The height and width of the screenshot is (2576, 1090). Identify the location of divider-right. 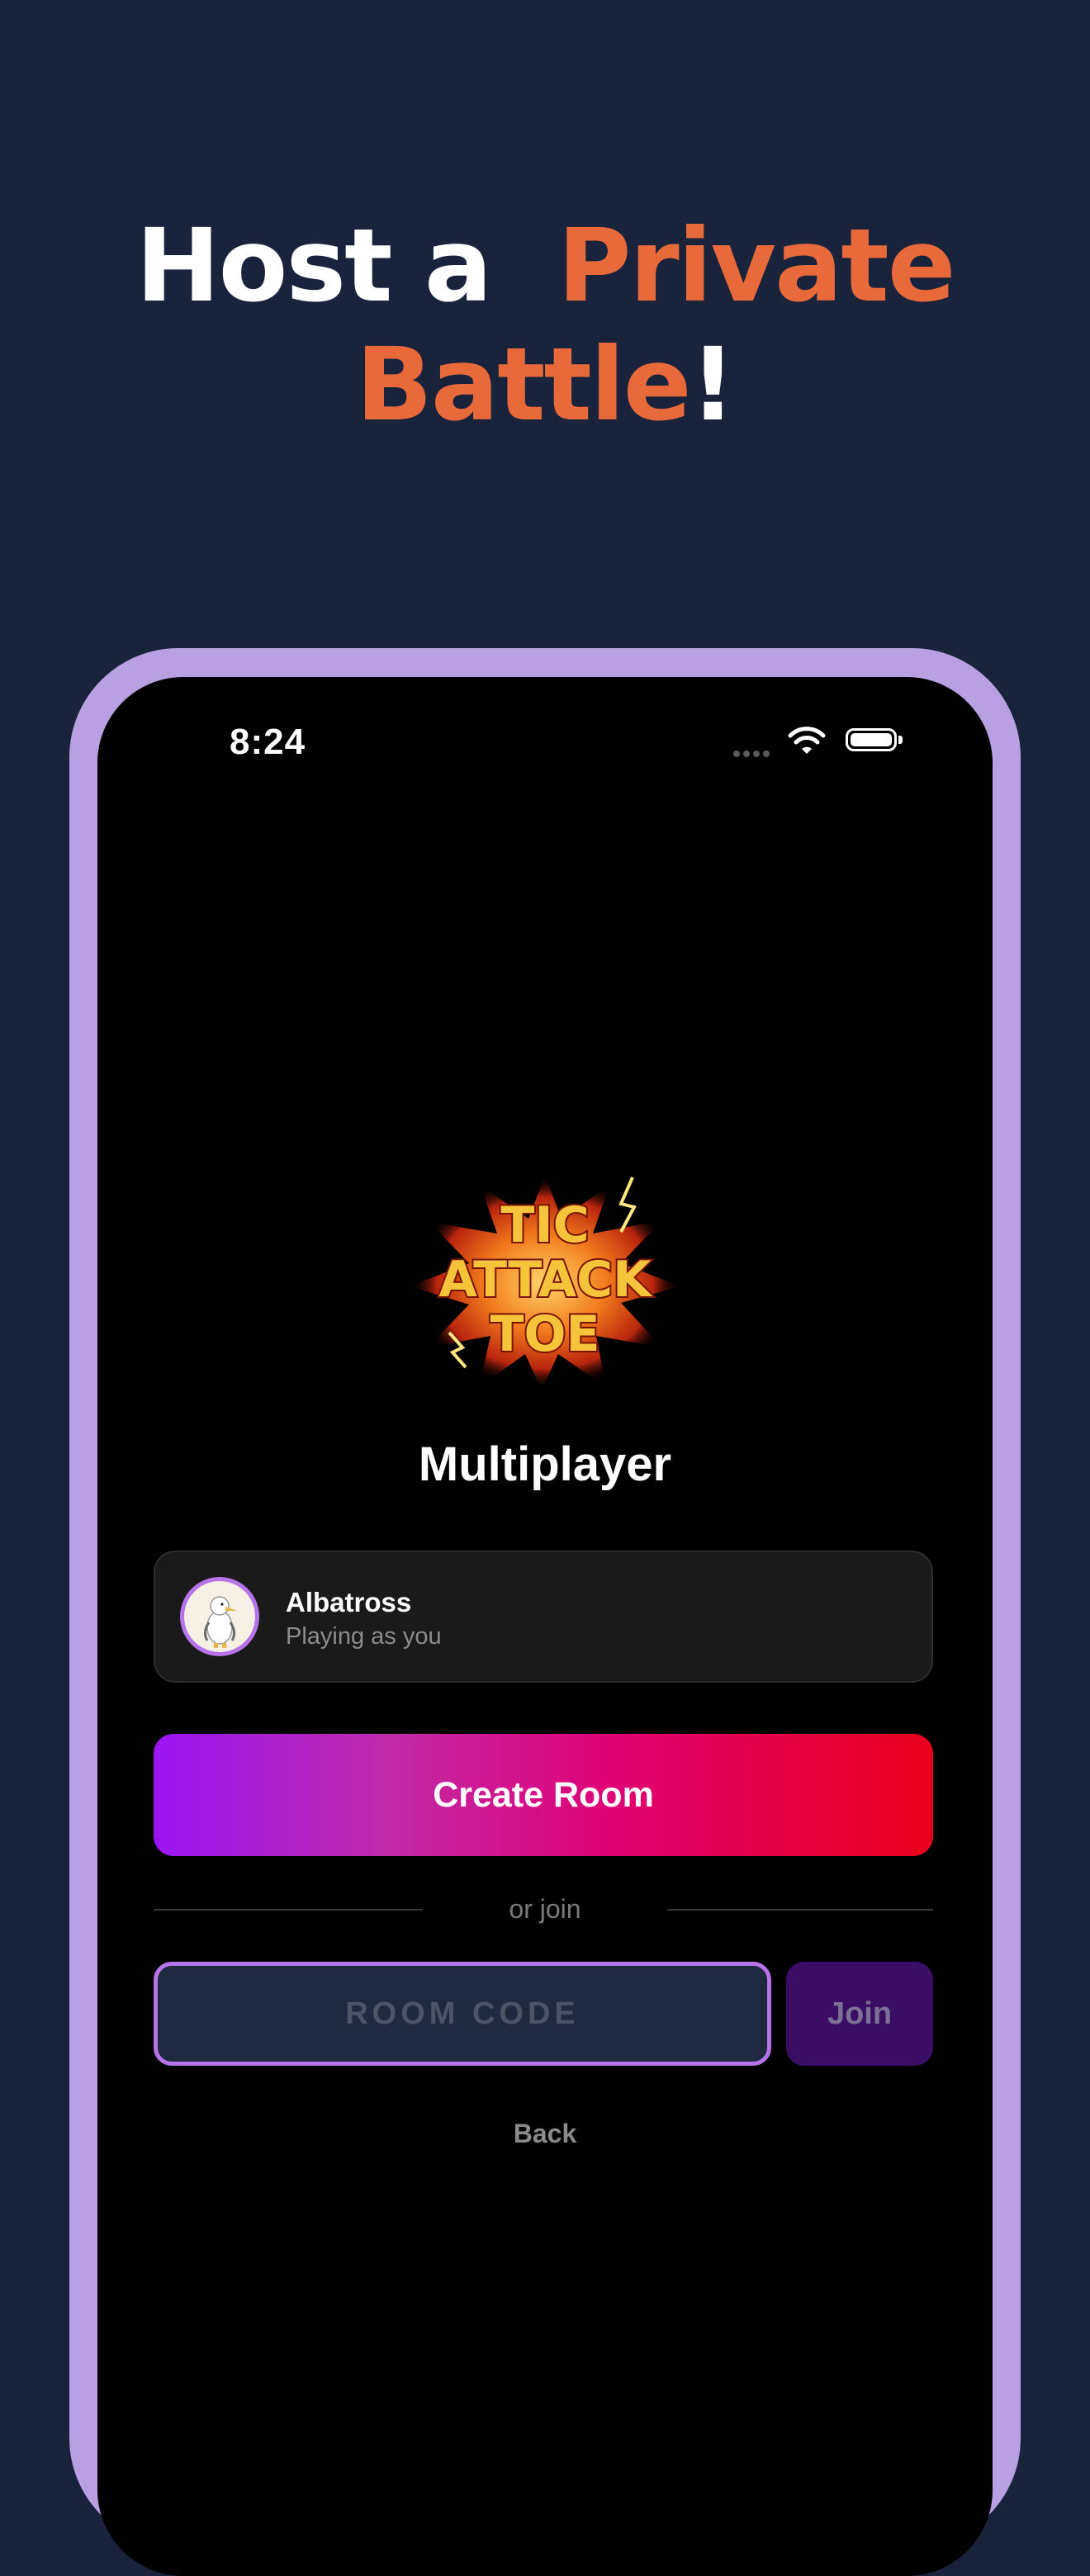
(800, 1910).